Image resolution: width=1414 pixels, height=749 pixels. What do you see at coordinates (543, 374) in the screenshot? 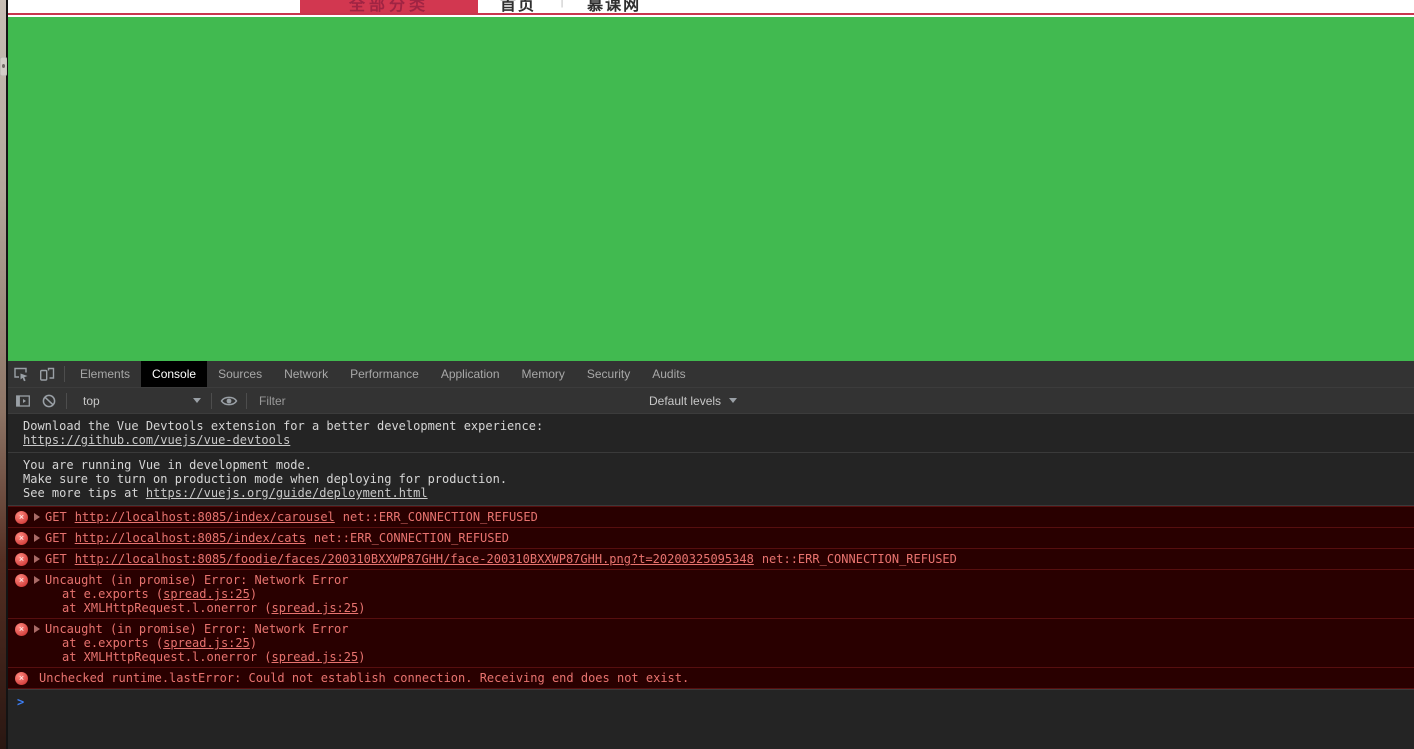
I see `tab-memory: Memory` at bounding box center [543, 374].